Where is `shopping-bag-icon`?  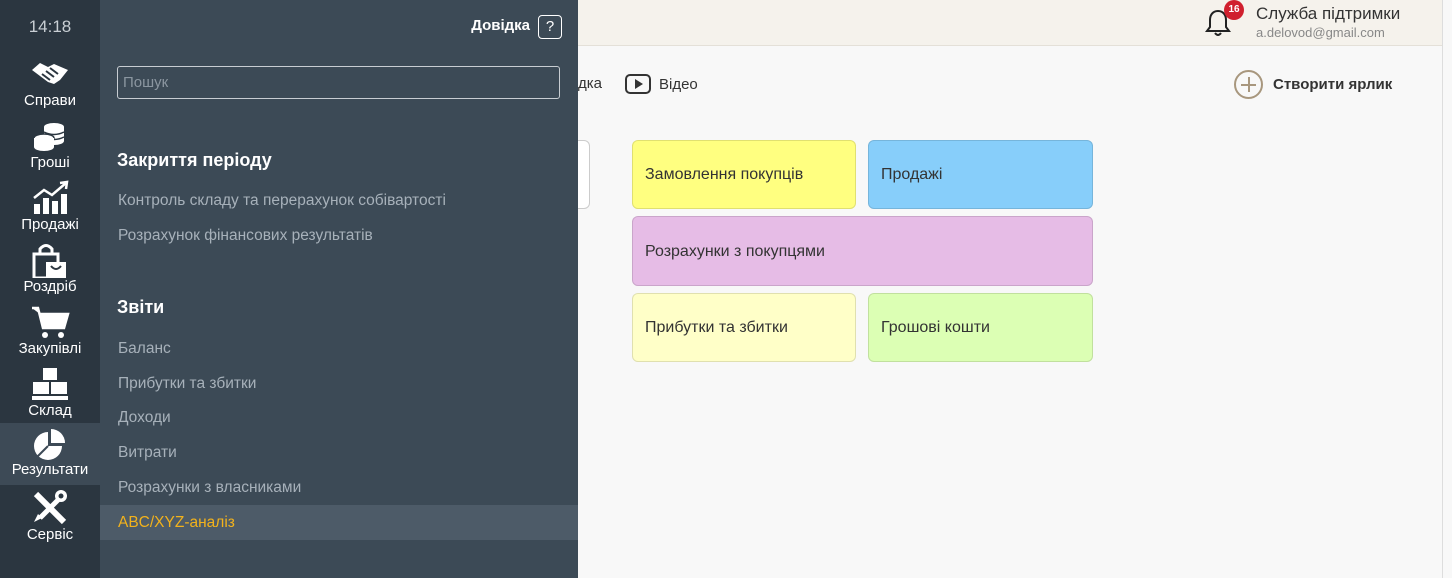
shopping-bag-icon is located at coordinates (49, 261).